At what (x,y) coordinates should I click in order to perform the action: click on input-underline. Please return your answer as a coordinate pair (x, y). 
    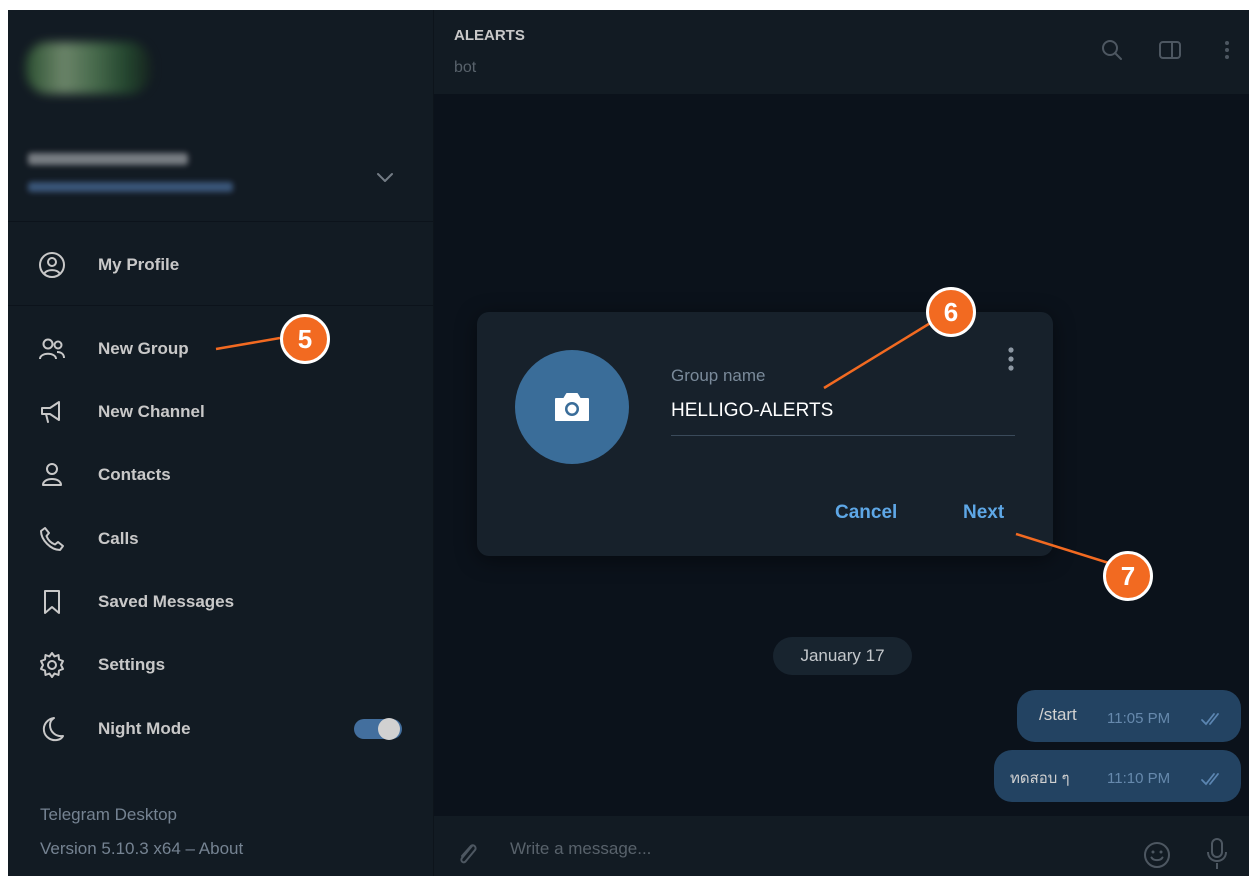
    Looking at the image, I should click on (843, 435).